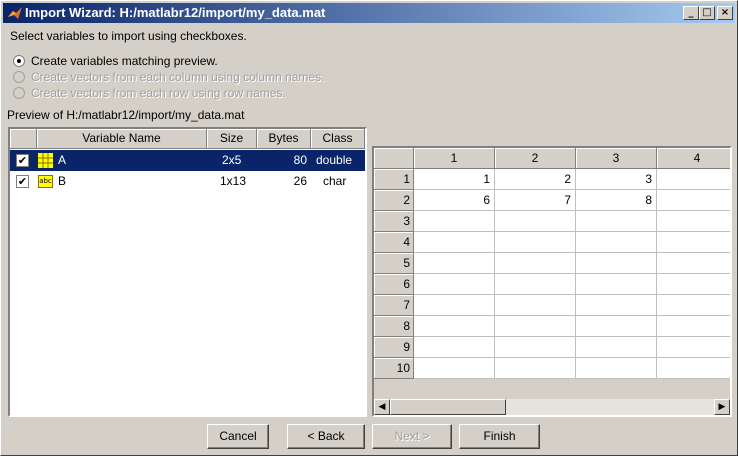 This screenshot has width=738, height=456. Describe the element at coordinates (535, 179) in the screenshot. I see `grid-cell: 2` at that location.